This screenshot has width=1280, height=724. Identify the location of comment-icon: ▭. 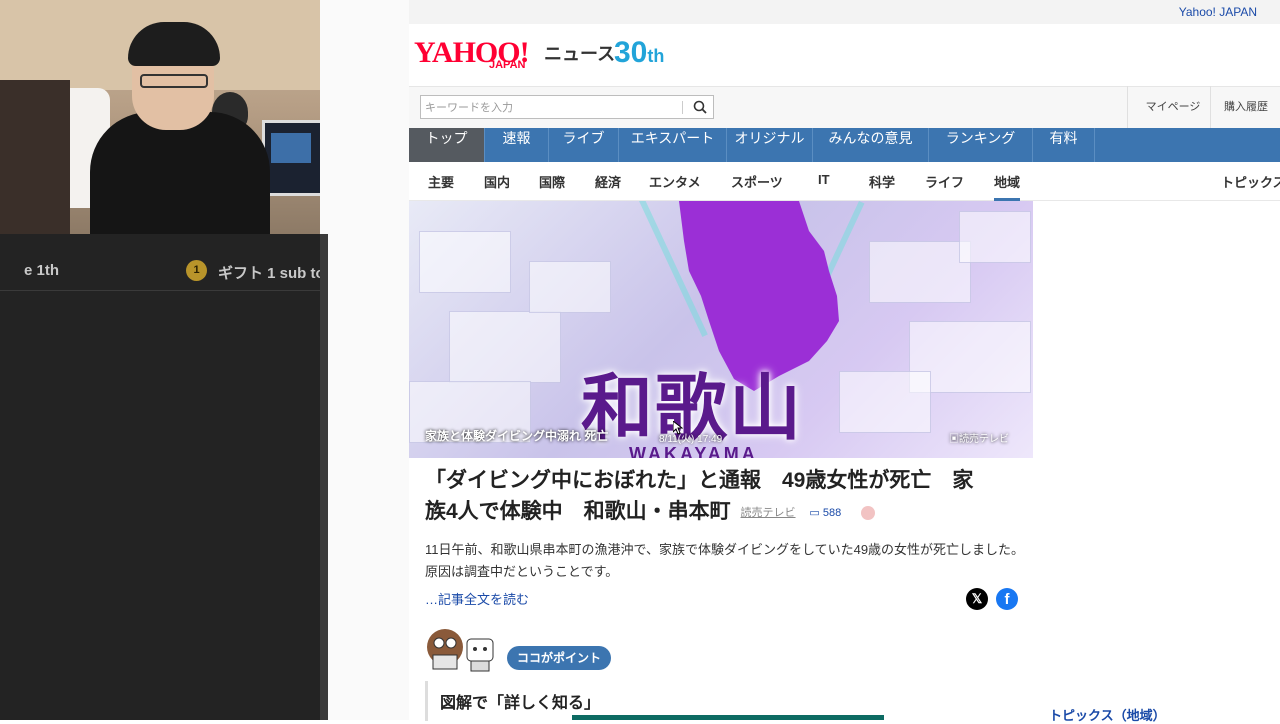
(814, 513).